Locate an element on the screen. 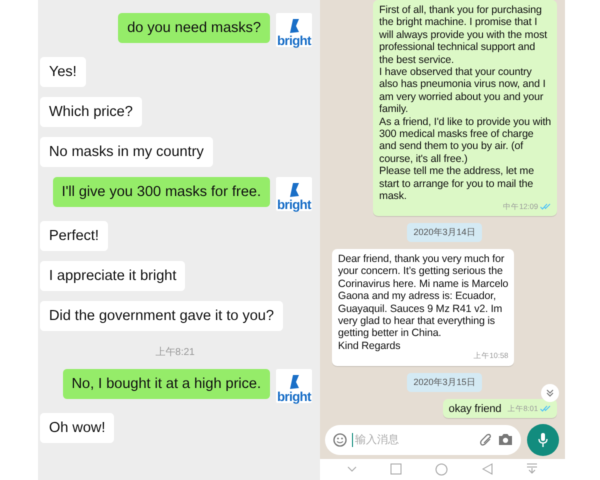  message-text: okay friend is located at coordinates (475, 408).